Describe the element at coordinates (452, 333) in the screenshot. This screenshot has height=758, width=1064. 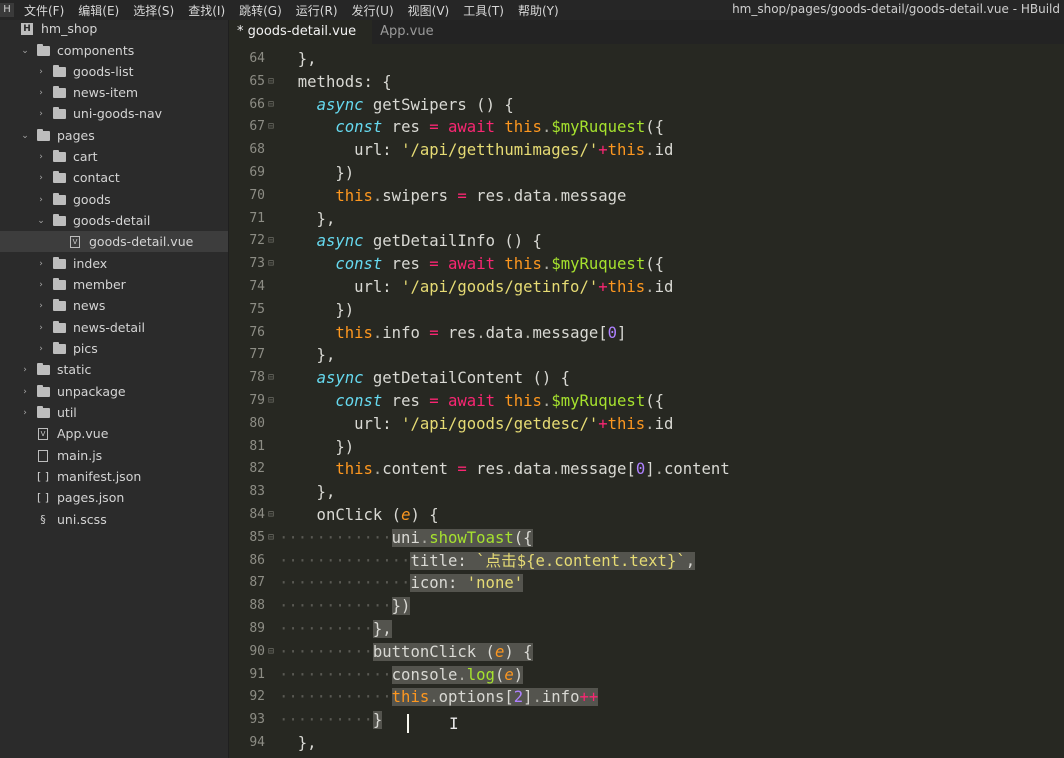
I see `code-line: this.info = res.data.message[0]` at that location.